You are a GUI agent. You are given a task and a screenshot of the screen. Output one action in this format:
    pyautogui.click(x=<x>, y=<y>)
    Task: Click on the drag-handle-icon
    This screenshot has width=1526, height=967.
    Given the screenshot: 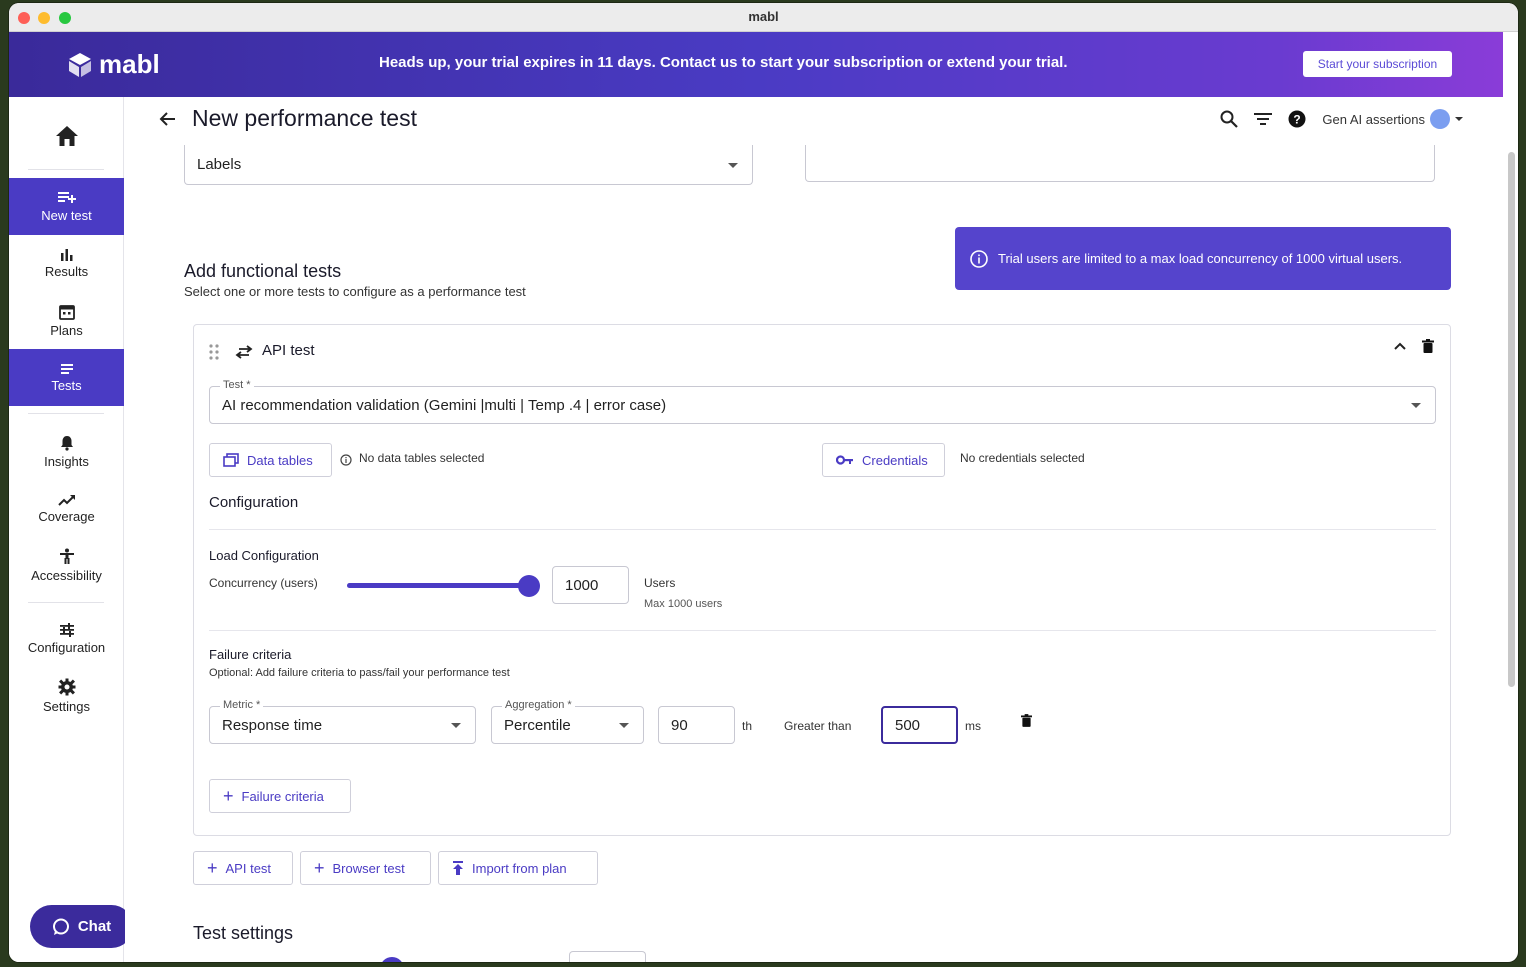 What is the action you would take?
    pyautogui.click(x=214, y=352)
    